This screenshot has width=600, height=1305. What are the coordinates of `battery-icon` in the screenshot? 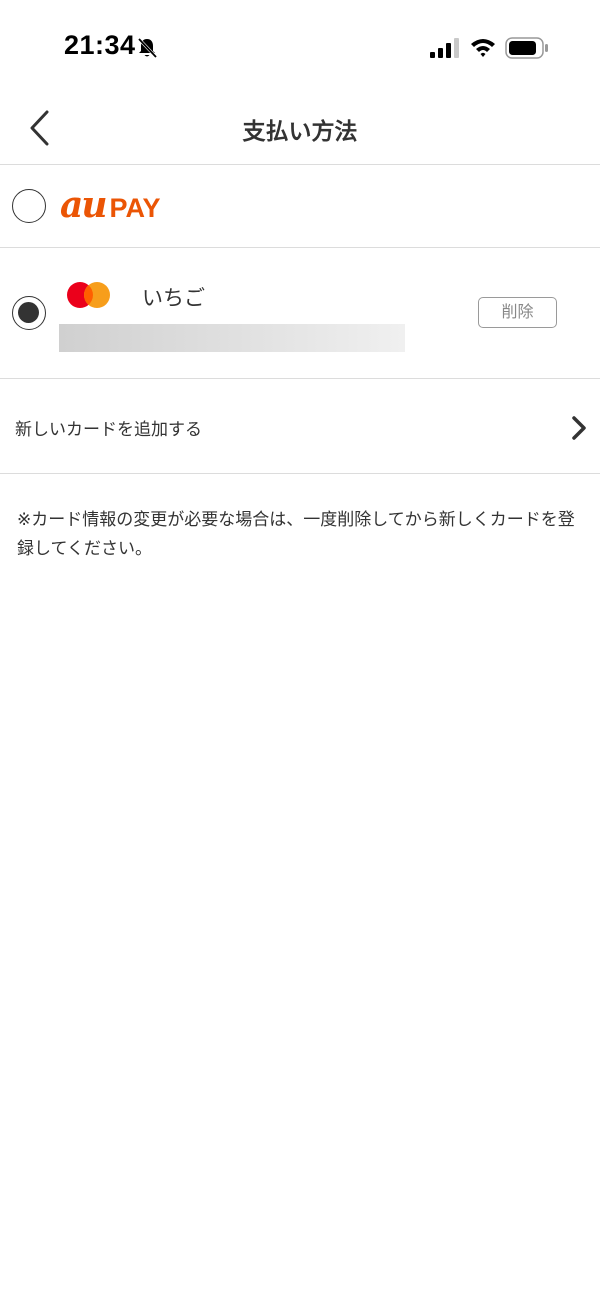 It's located at (526, 48).